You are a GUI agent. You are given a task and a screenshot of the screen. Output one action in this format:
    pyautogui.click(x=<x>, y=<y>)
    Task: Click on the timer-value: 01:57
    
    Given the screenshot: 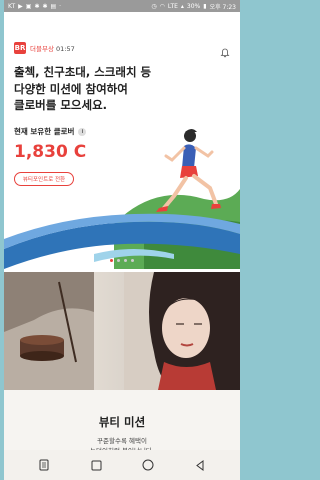 What is the action you would take?
    pyautogui.click(x=65, y=49)
    